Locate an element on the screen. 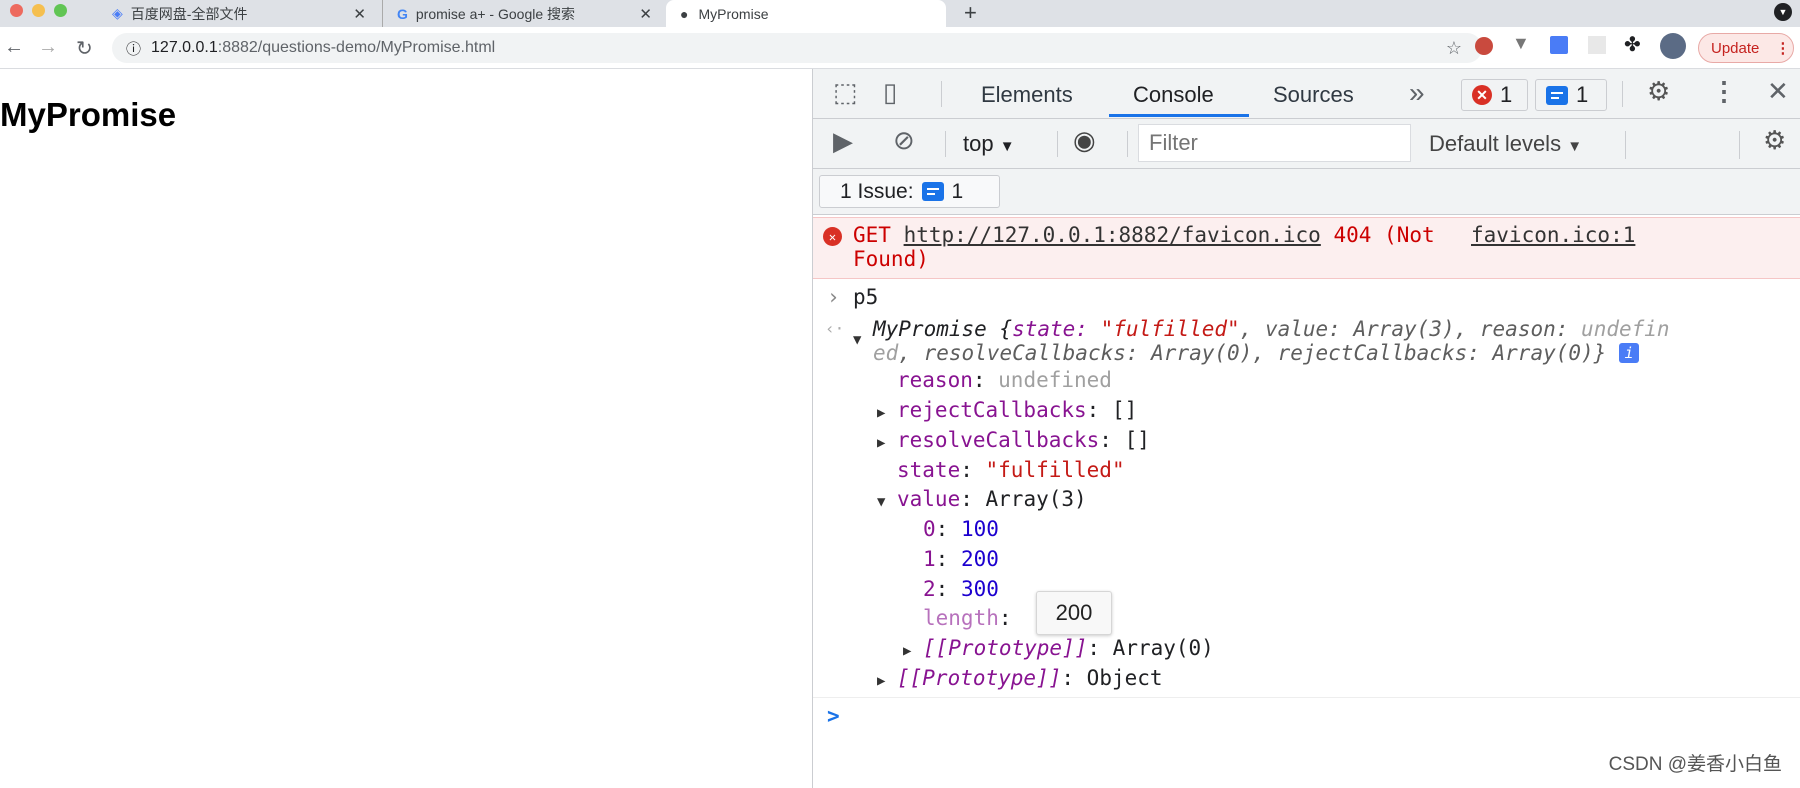  console-input-line: p5 is located at coordinates (866, 297).